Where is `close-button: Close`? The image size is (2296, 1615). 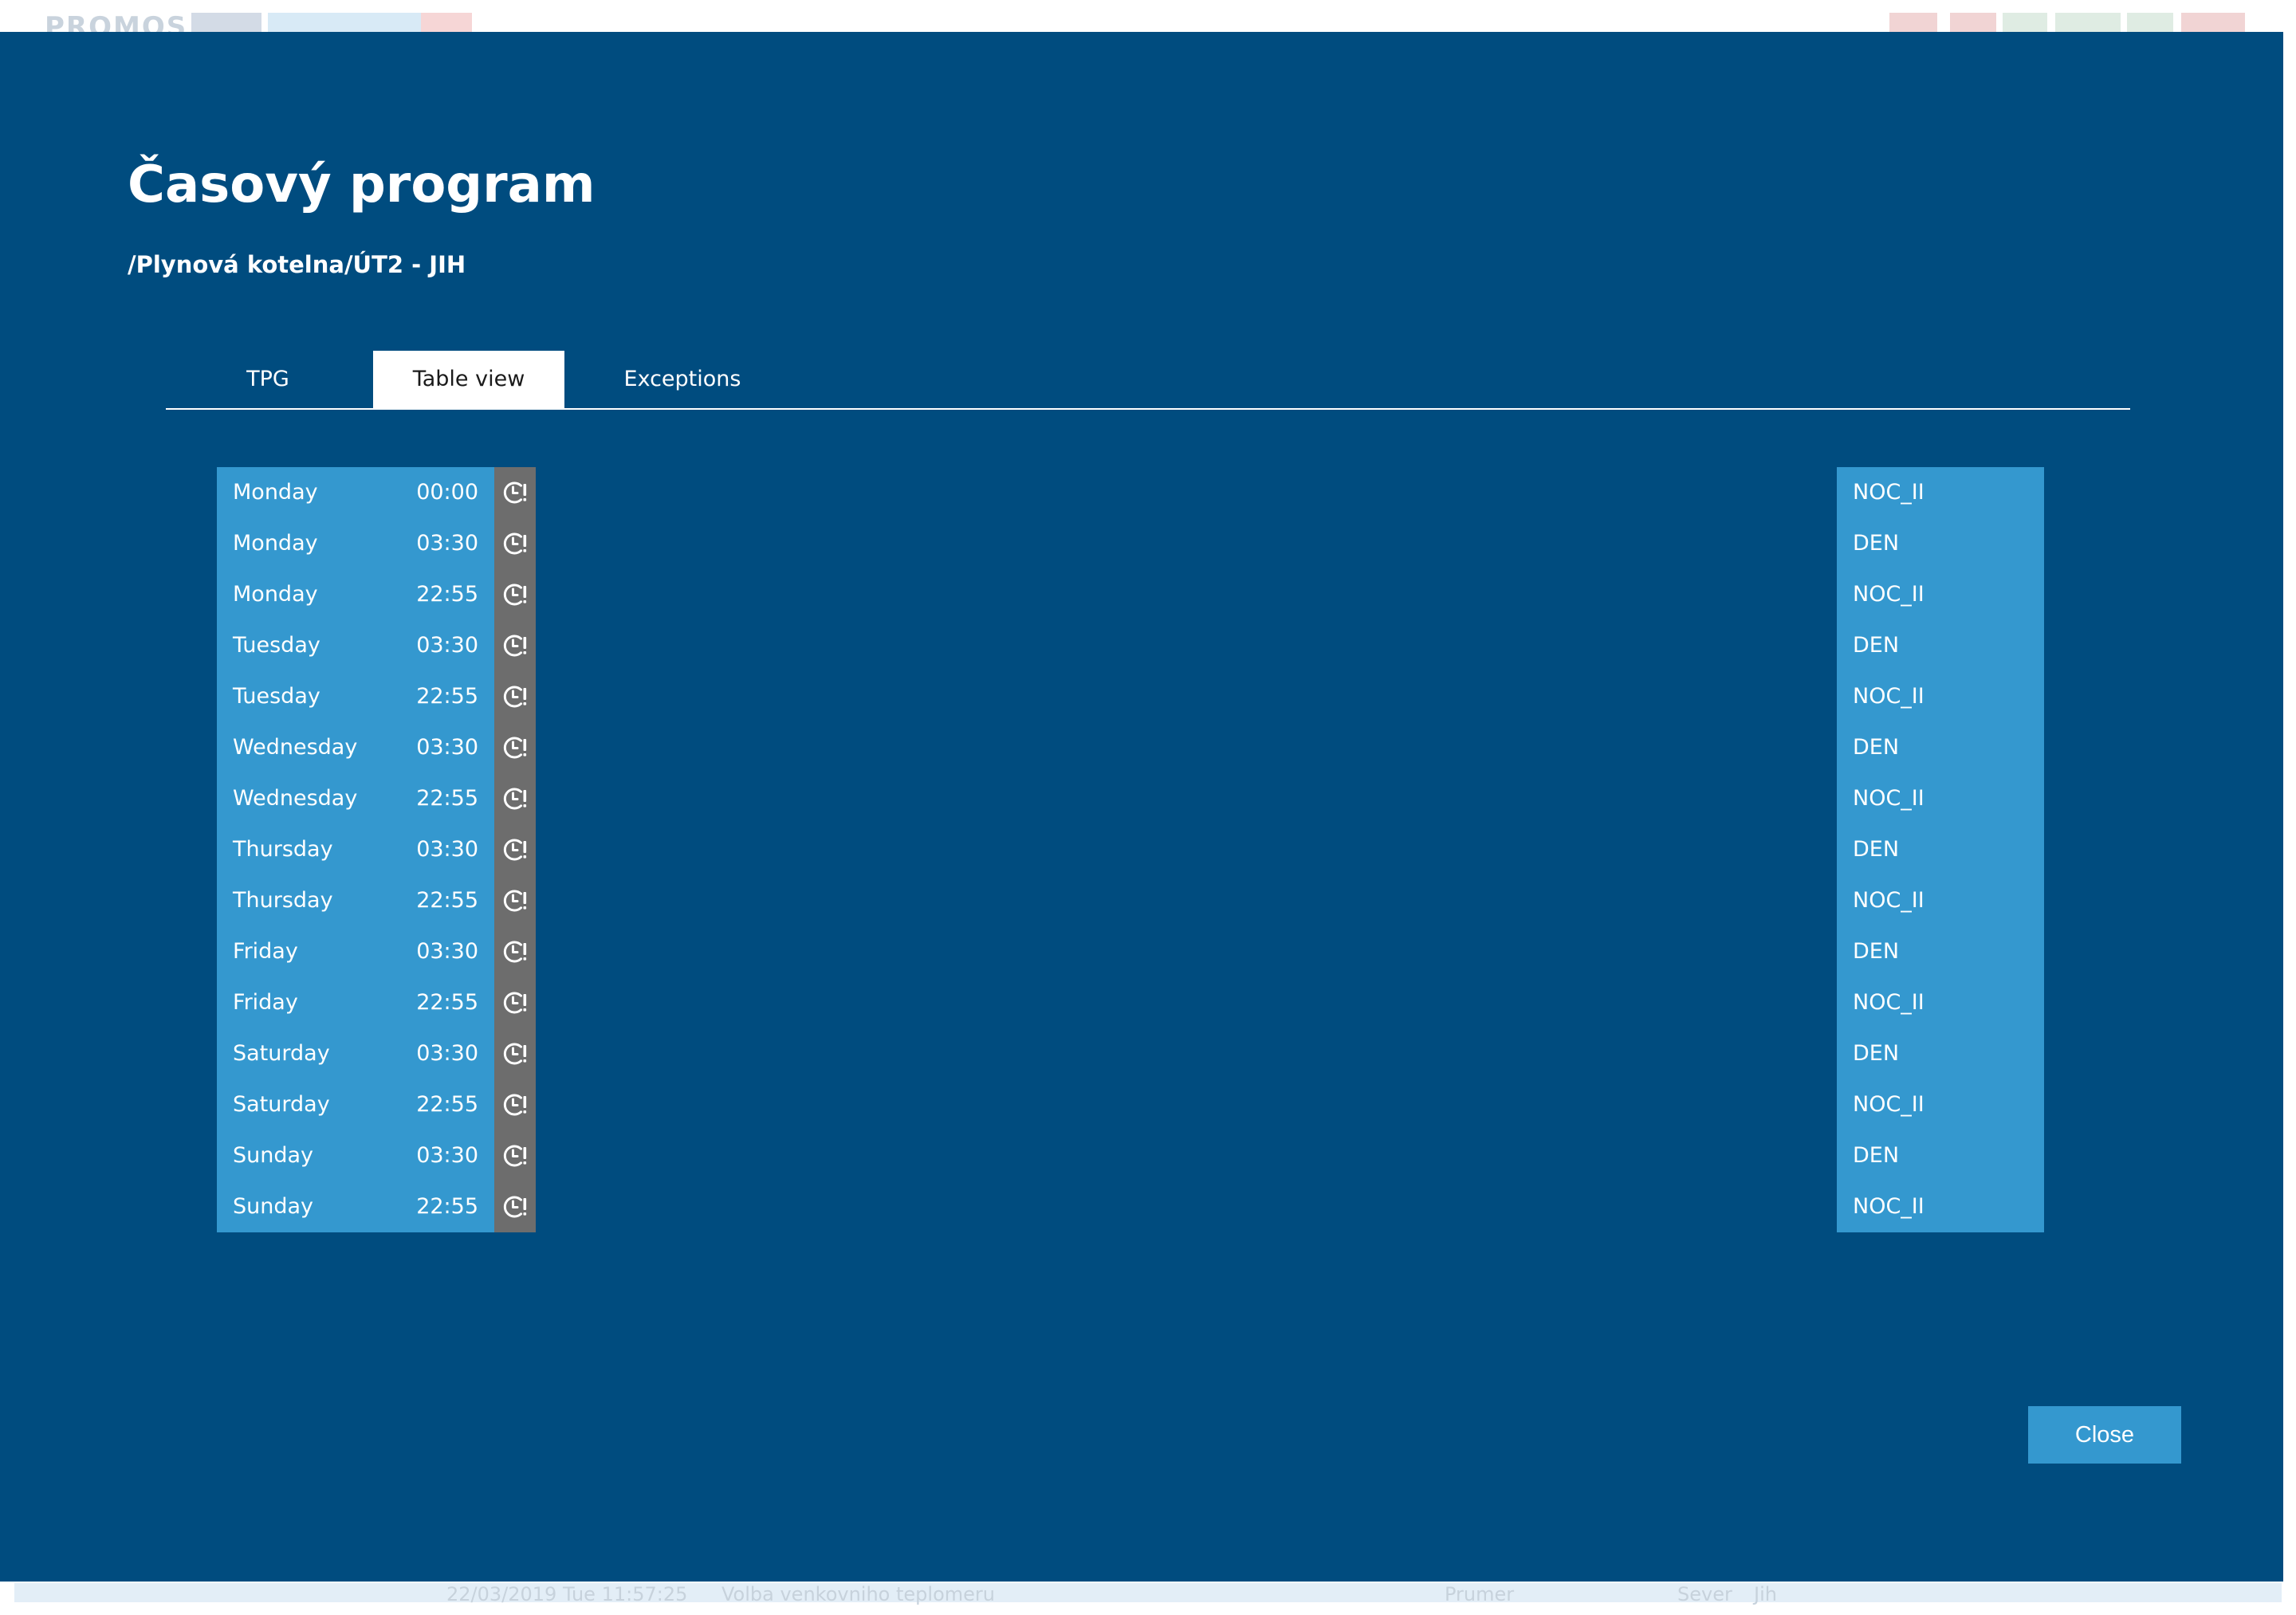 close-button: Close is located at coordinates (2104, 1435).